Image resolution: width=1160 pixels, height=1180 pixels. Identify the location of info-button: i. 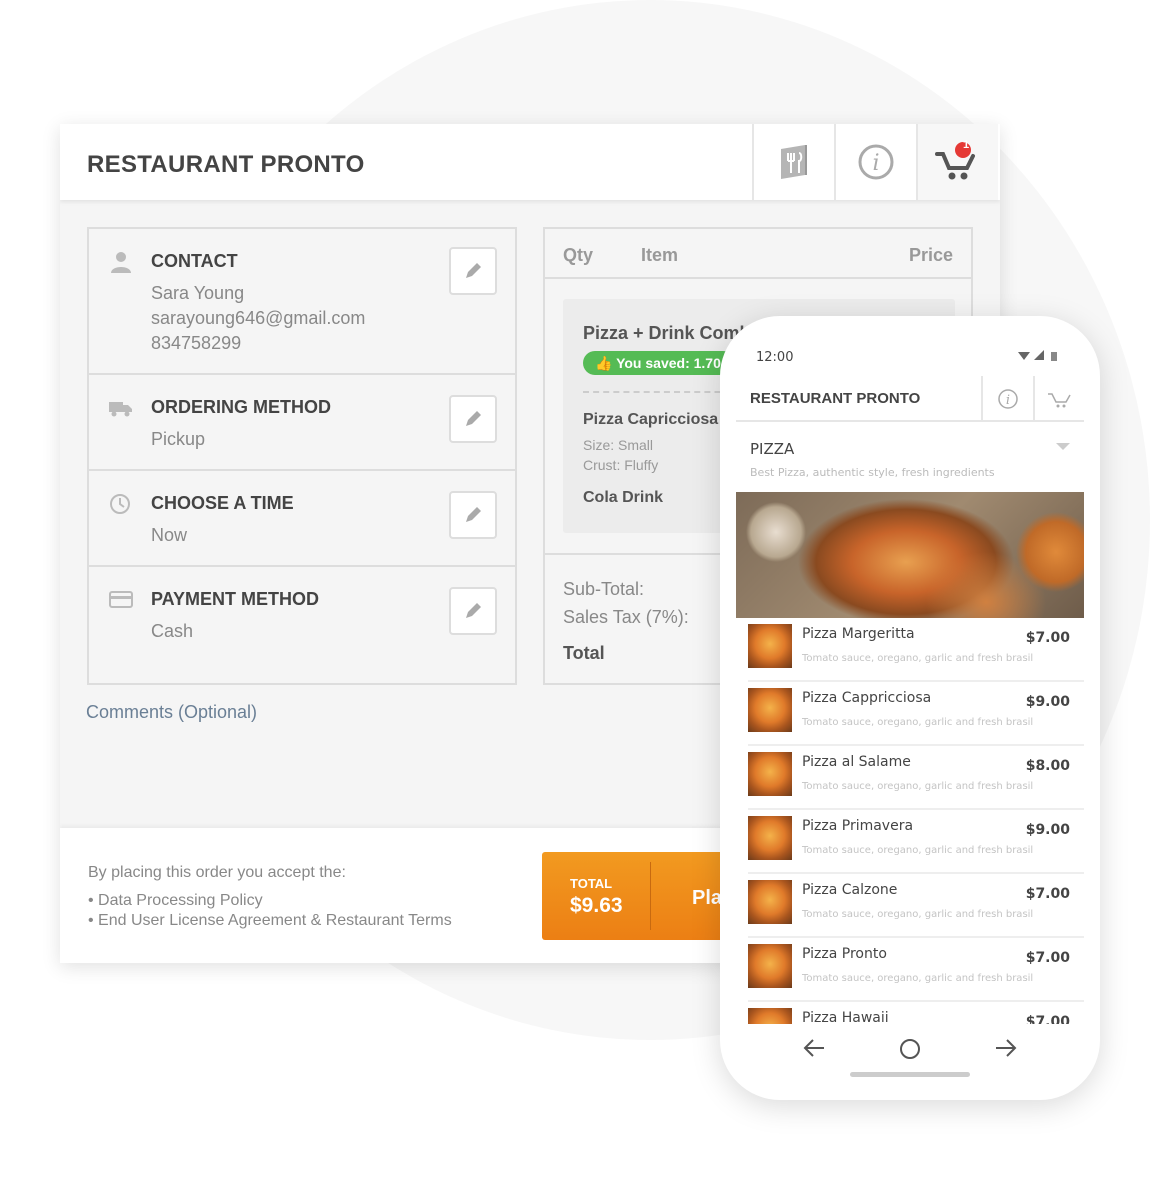
(875, 162).